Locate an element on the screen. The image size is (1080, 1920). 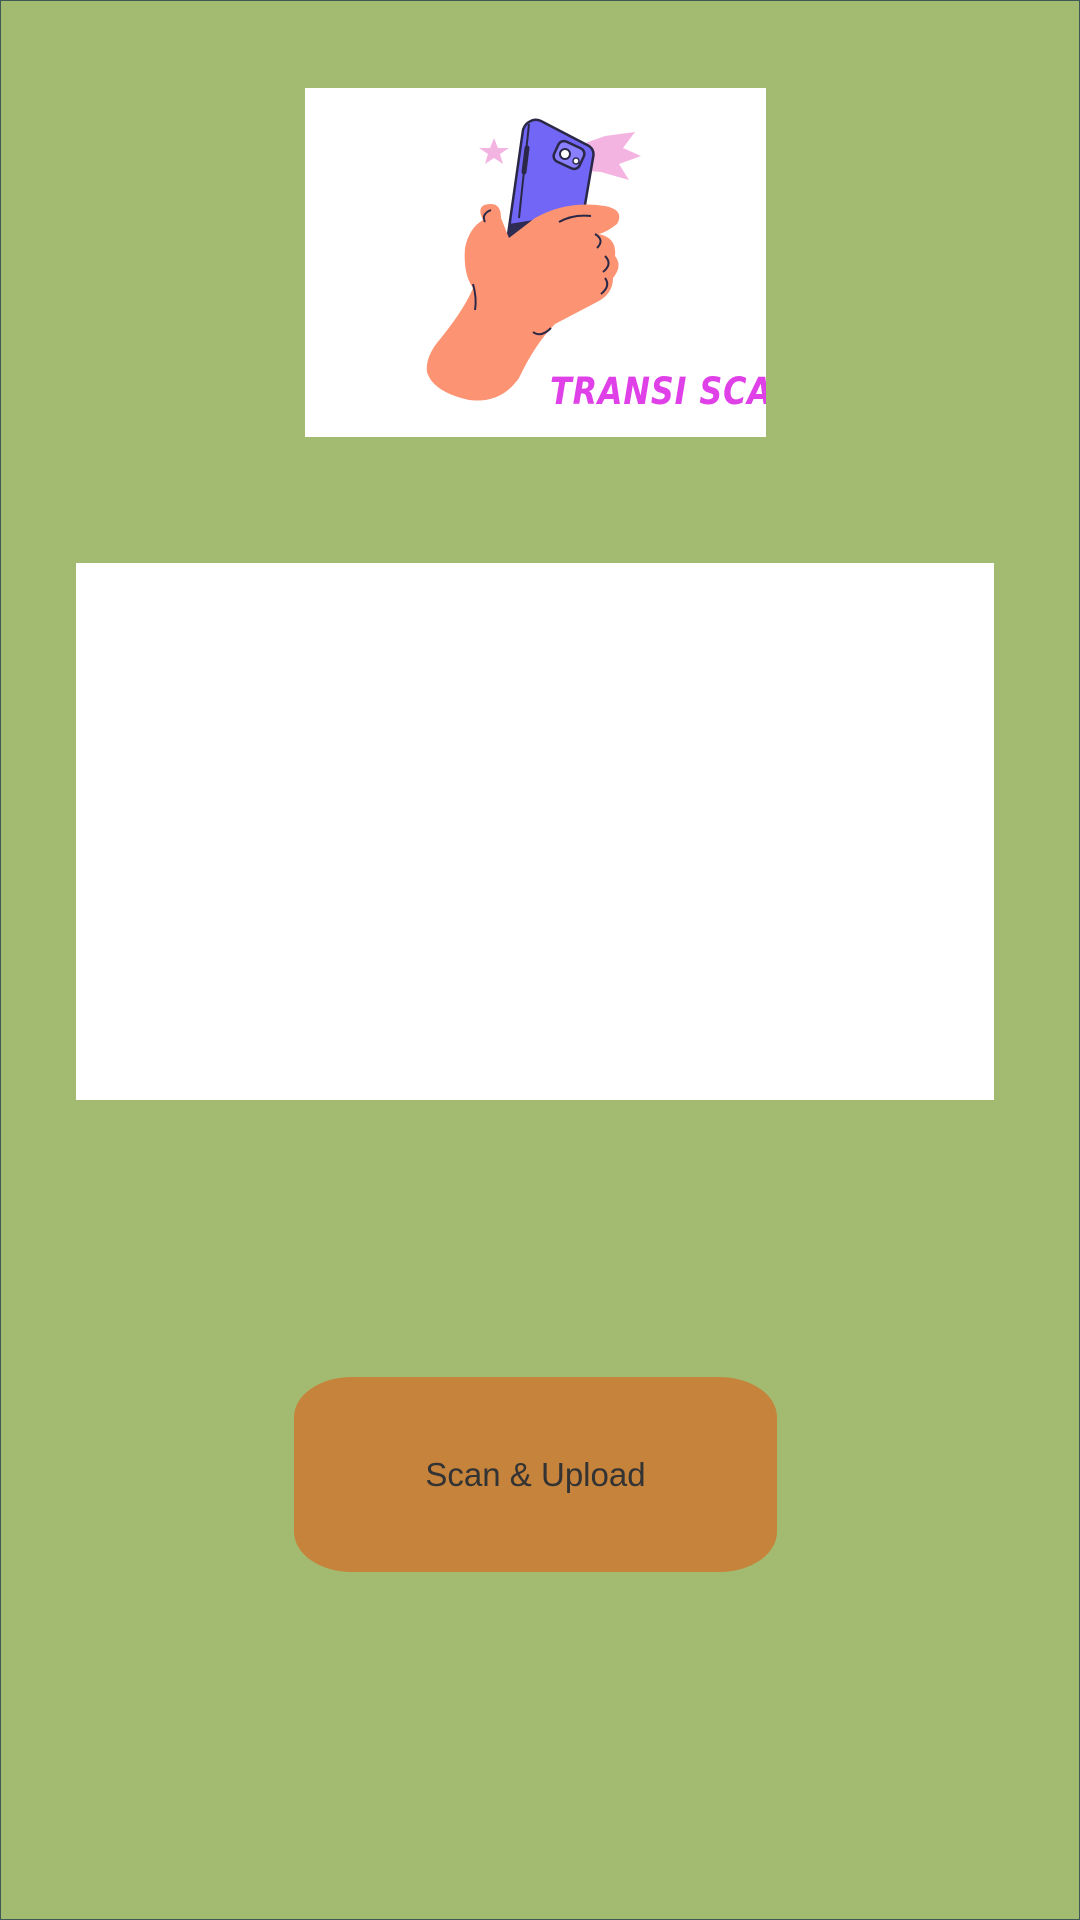
app-logo: TRANSI SCAN is located at coordinates (535, 262).